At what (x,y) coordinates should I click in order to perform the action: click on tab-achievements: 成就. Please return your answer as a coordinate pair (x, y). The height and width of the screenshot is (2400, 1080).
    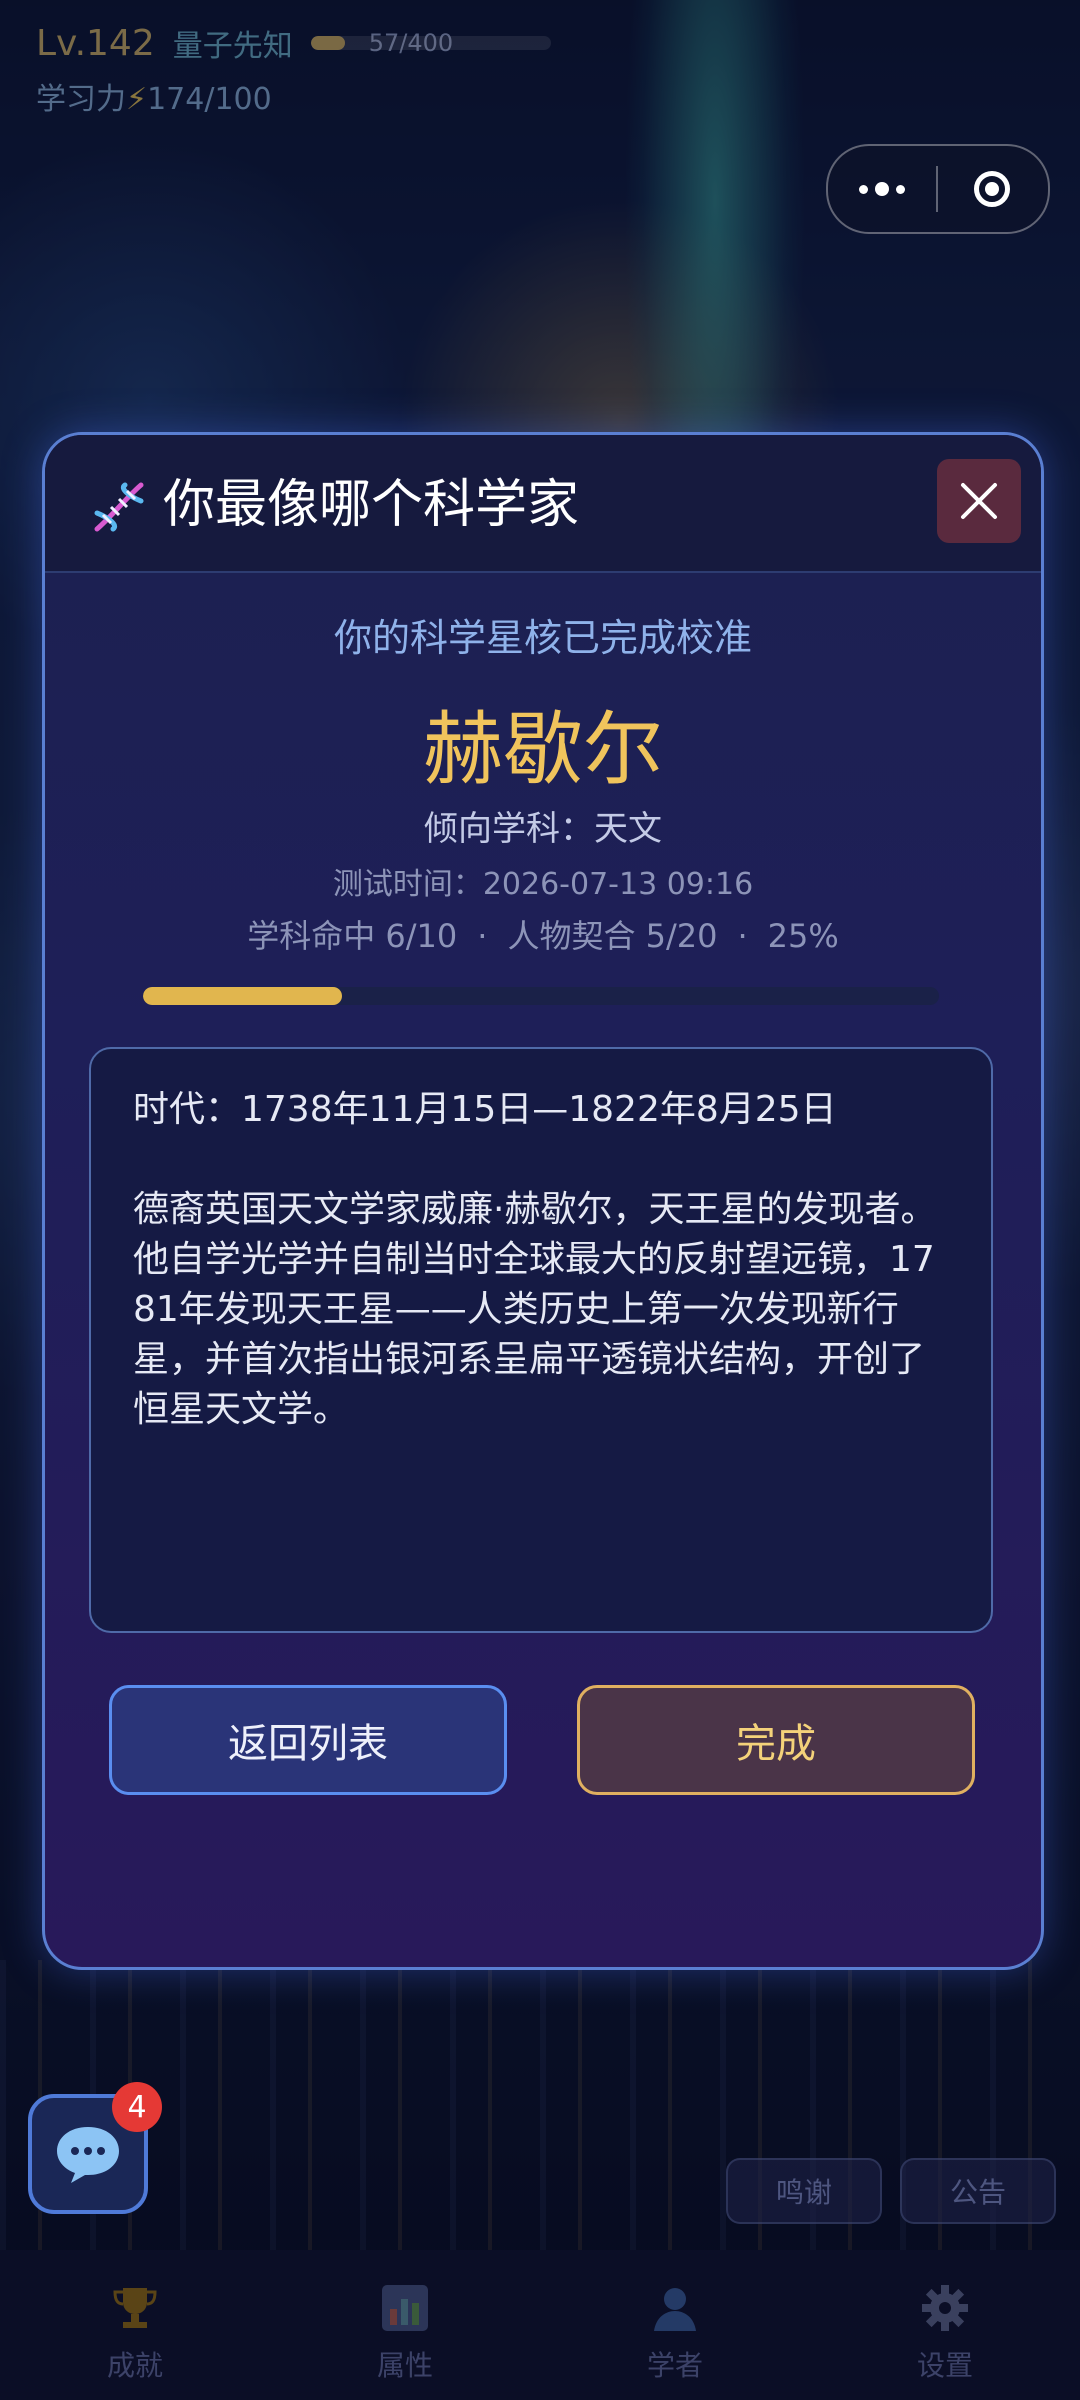
    Looking at the image, I should click on (135, 2325).